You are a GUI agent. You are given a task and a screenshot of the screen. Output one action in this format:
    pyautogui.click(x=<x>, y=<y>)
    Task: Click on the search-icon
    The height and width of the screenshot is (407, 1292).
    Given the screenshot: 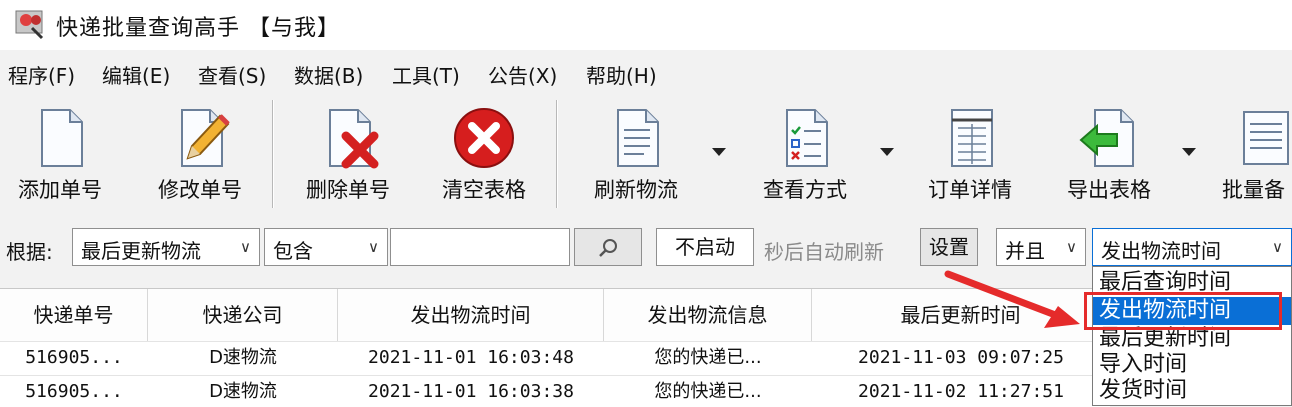 What is the action you would take?
    pyautogui.click(x=608, y=248)
    